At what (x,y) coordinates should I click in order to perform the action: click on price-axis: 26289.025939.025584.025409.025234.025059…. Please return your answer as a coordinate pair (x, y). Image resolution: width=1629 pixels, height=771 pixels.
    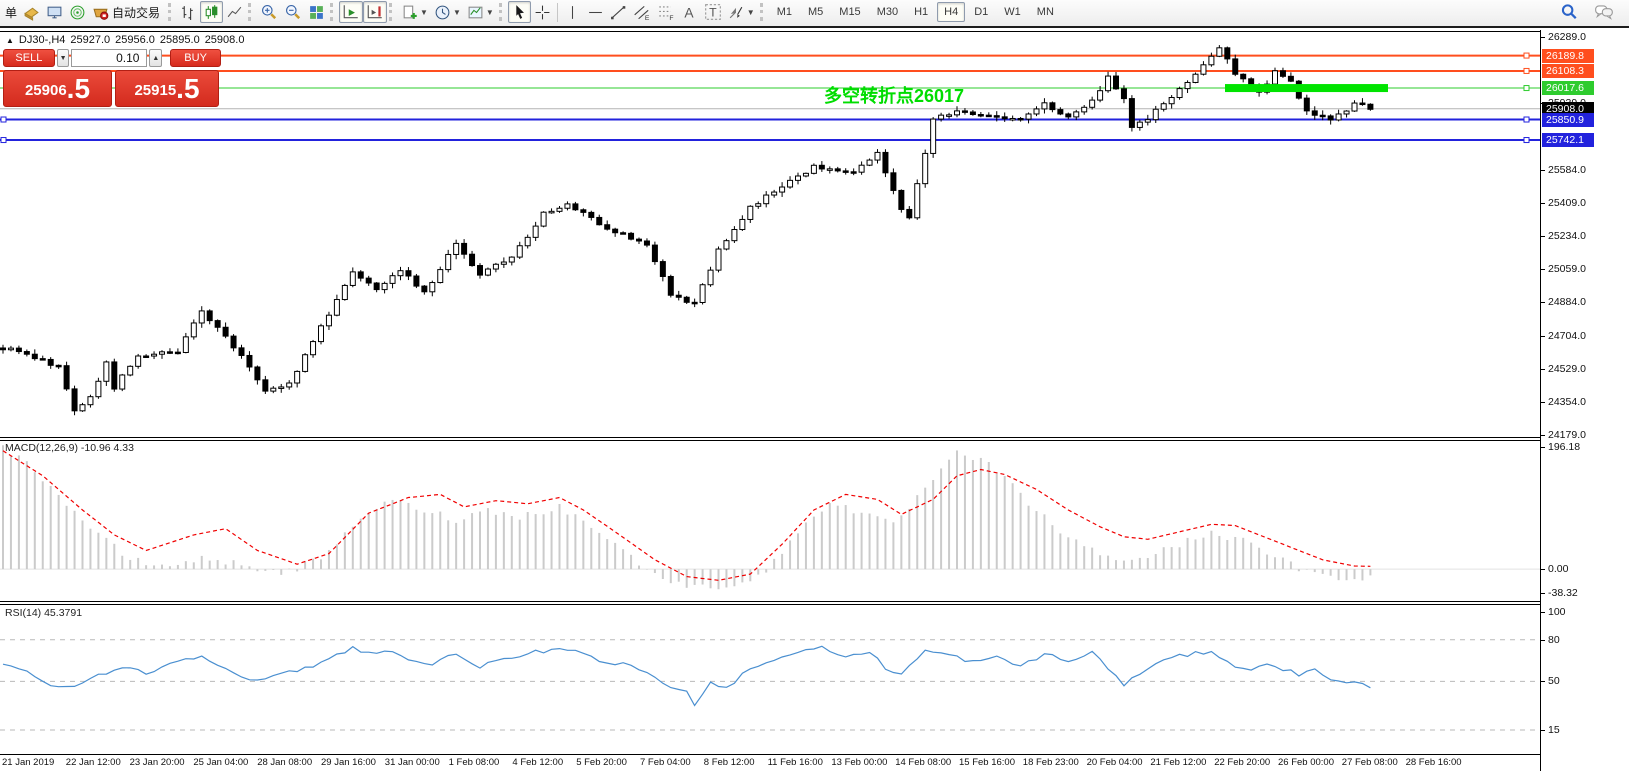
    Looking at the image, I should click on (1584, 400).